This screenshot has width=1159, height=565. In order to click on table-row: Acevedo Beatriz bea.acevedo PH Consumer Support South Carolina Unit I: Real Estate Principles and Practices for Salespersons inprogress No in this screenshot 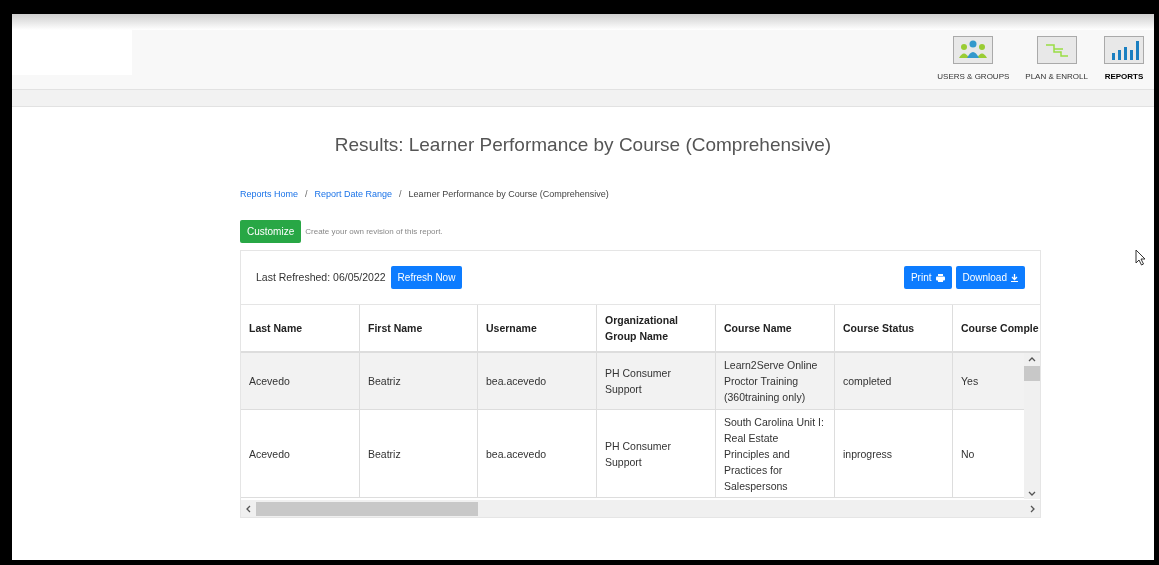, I will do `click(632, 454)`.